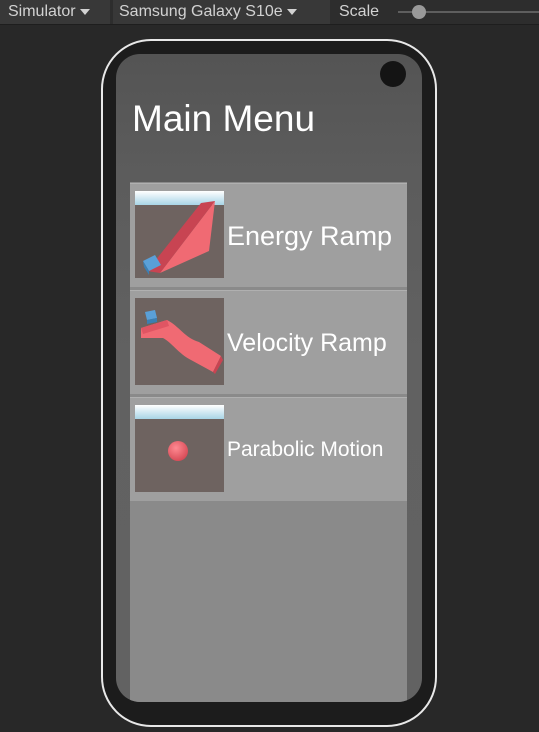 This screenshot has height=732, width=539. What do you see at coordinates (179, 341) in the screenshot?
I see `velocity-ramp-thumbnail` at bounding box center [179, 341].